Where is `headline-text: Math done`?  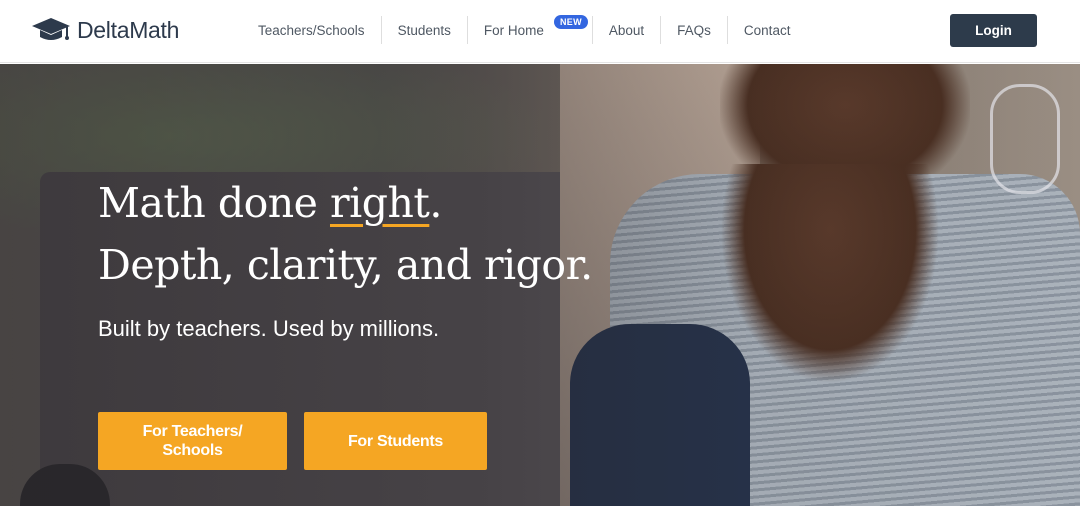 headline-text: Math done is located at coordinates (214, 203).